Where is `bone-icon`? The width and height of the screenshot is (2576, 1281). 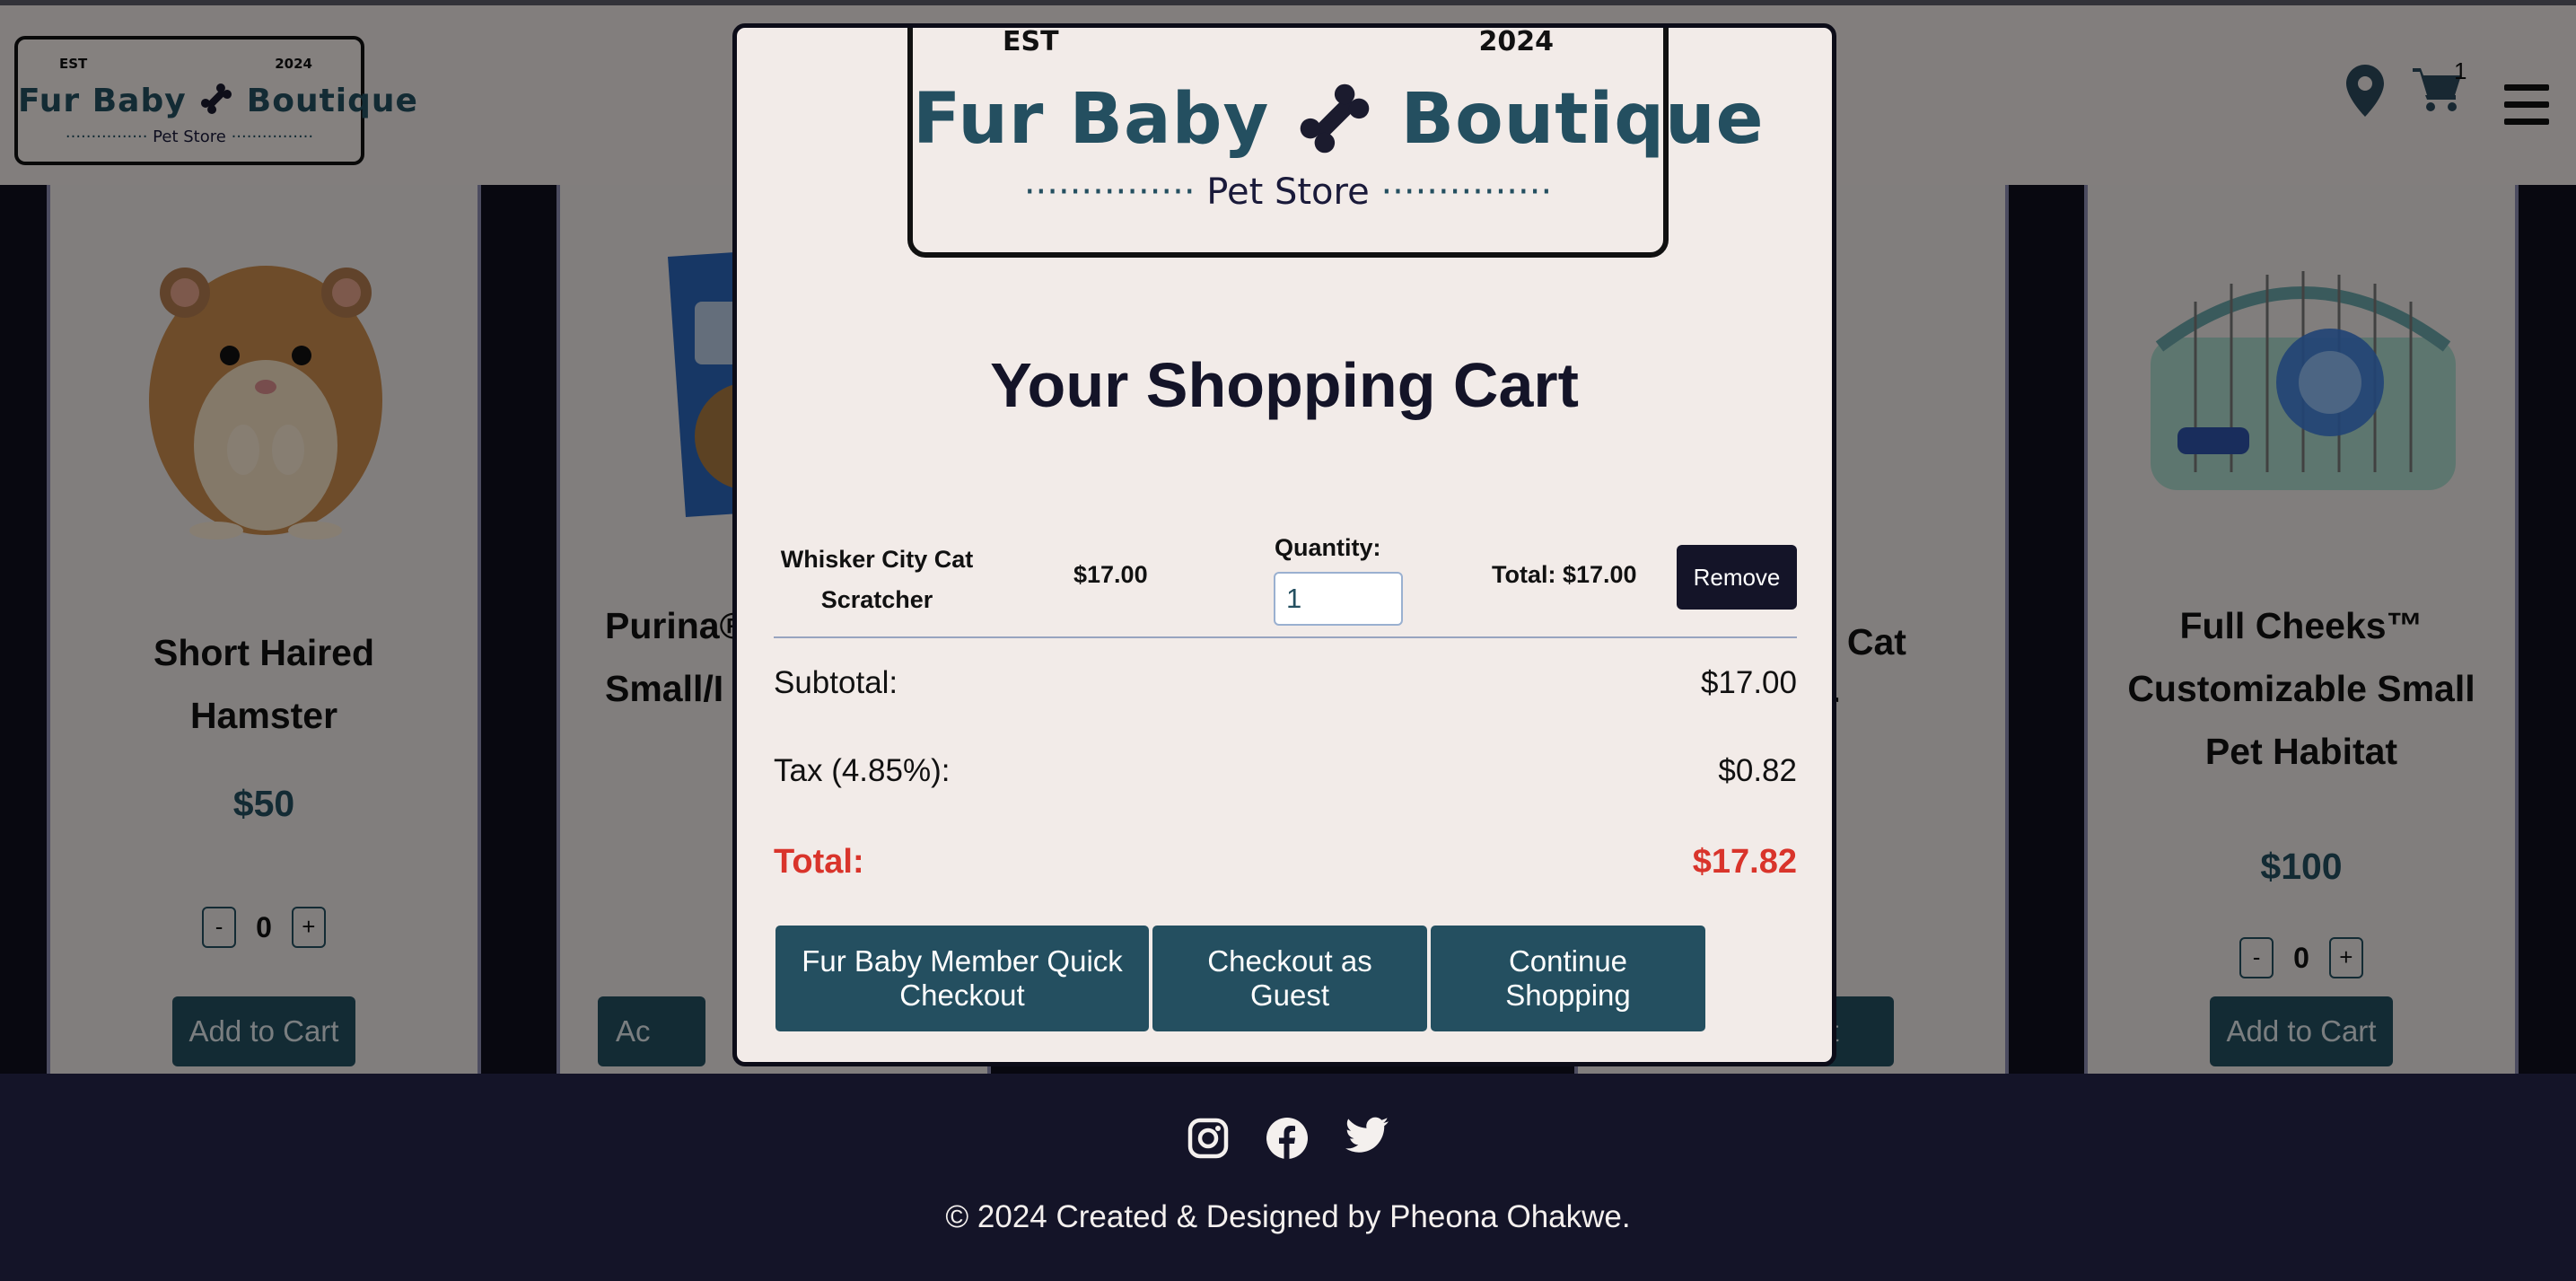
bone-icon is located at coordinates (1335, 118).